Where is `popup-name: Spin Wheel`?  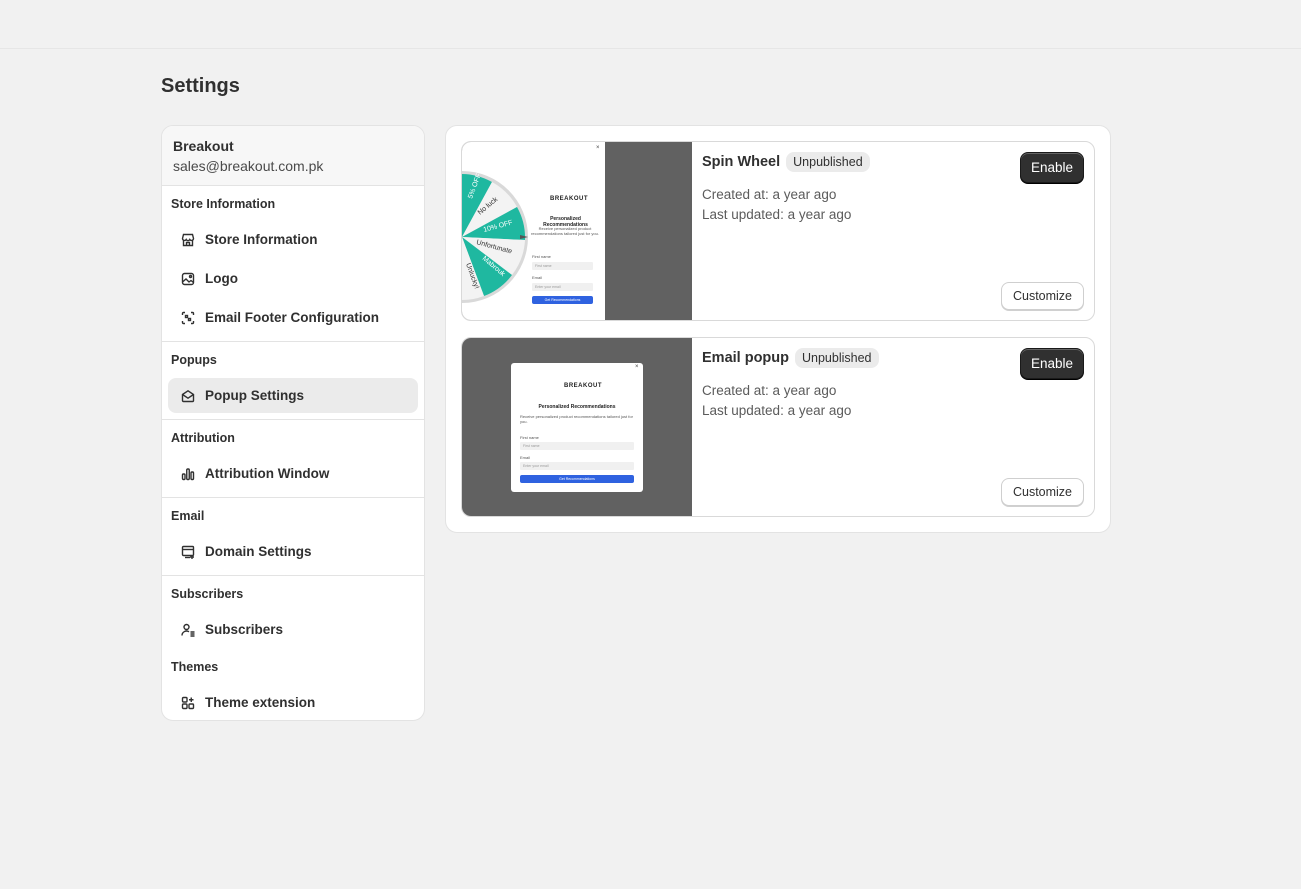
popup-name: Spin Wheel is located at coordinates (741, 162).